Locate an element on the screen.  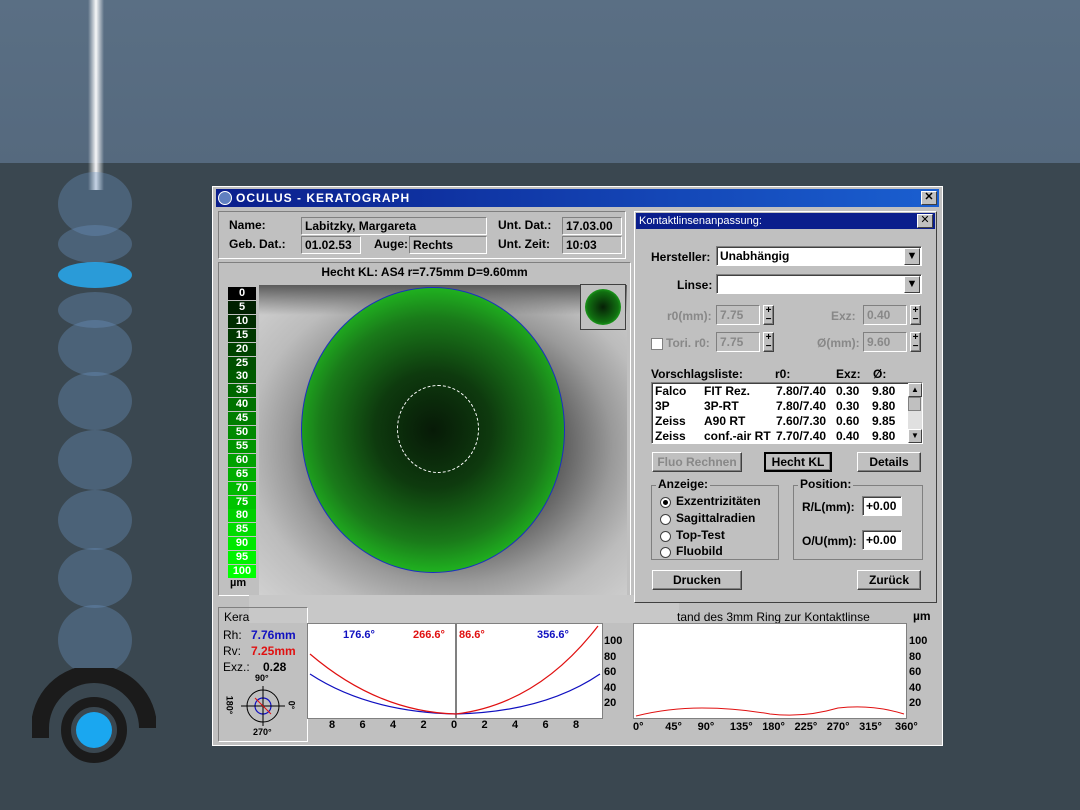
tori-stepper: + − is located at coordinates (768, 342).